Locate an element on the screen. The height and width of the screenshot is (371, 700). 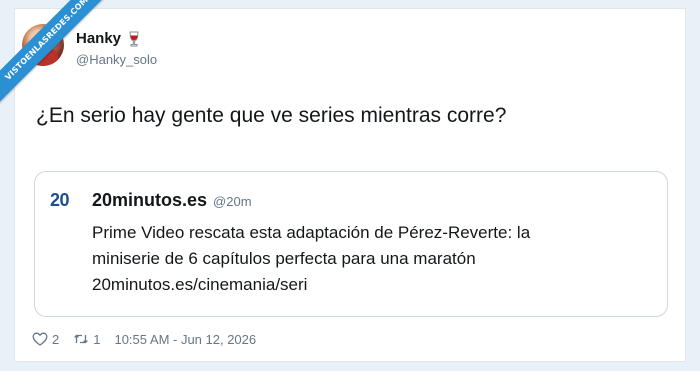
quoted-link: 20minutos.es/cinemania/seri is located at coordinates (372, 285).